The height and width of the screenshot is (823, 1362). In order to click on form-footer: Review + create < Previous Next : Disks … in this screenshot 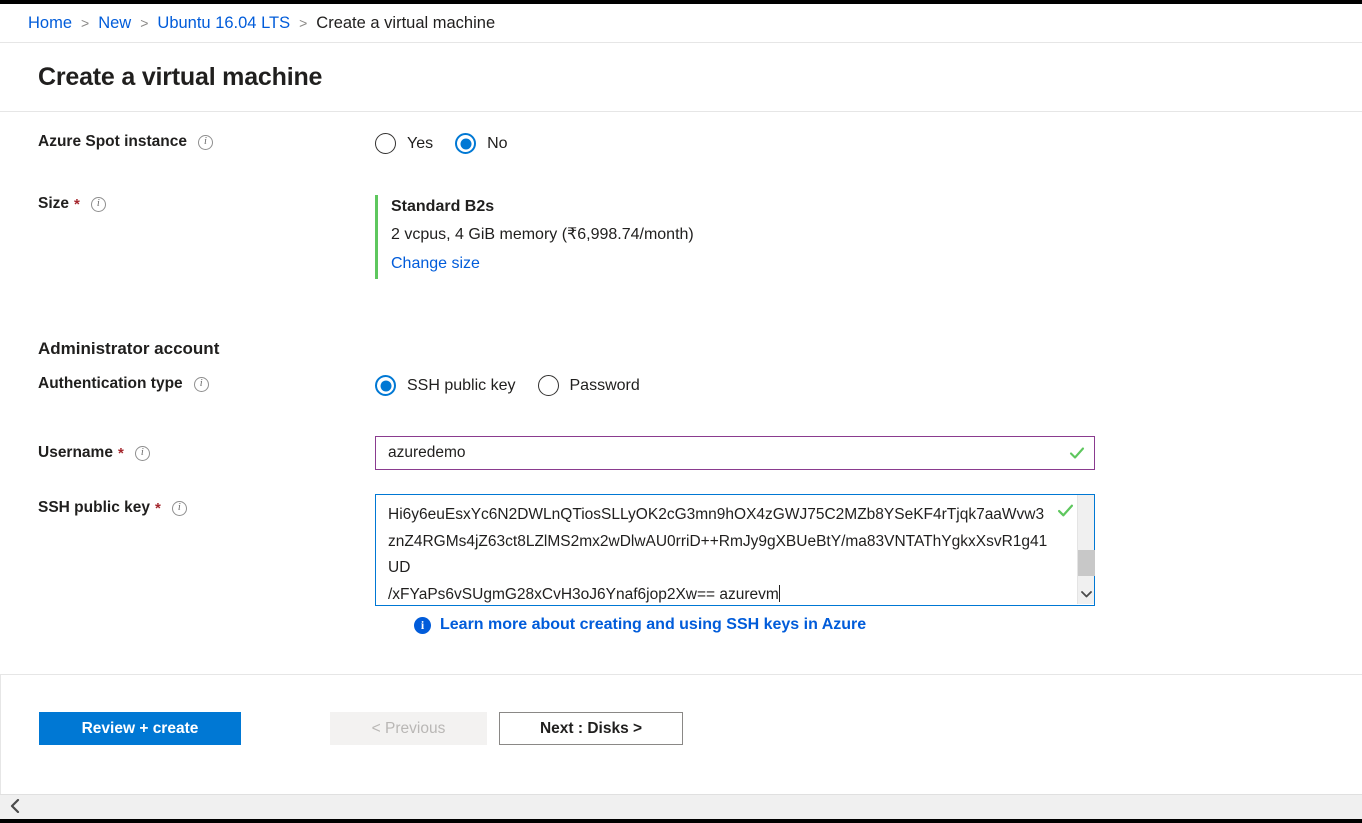, I will do `click(681, 735)`.